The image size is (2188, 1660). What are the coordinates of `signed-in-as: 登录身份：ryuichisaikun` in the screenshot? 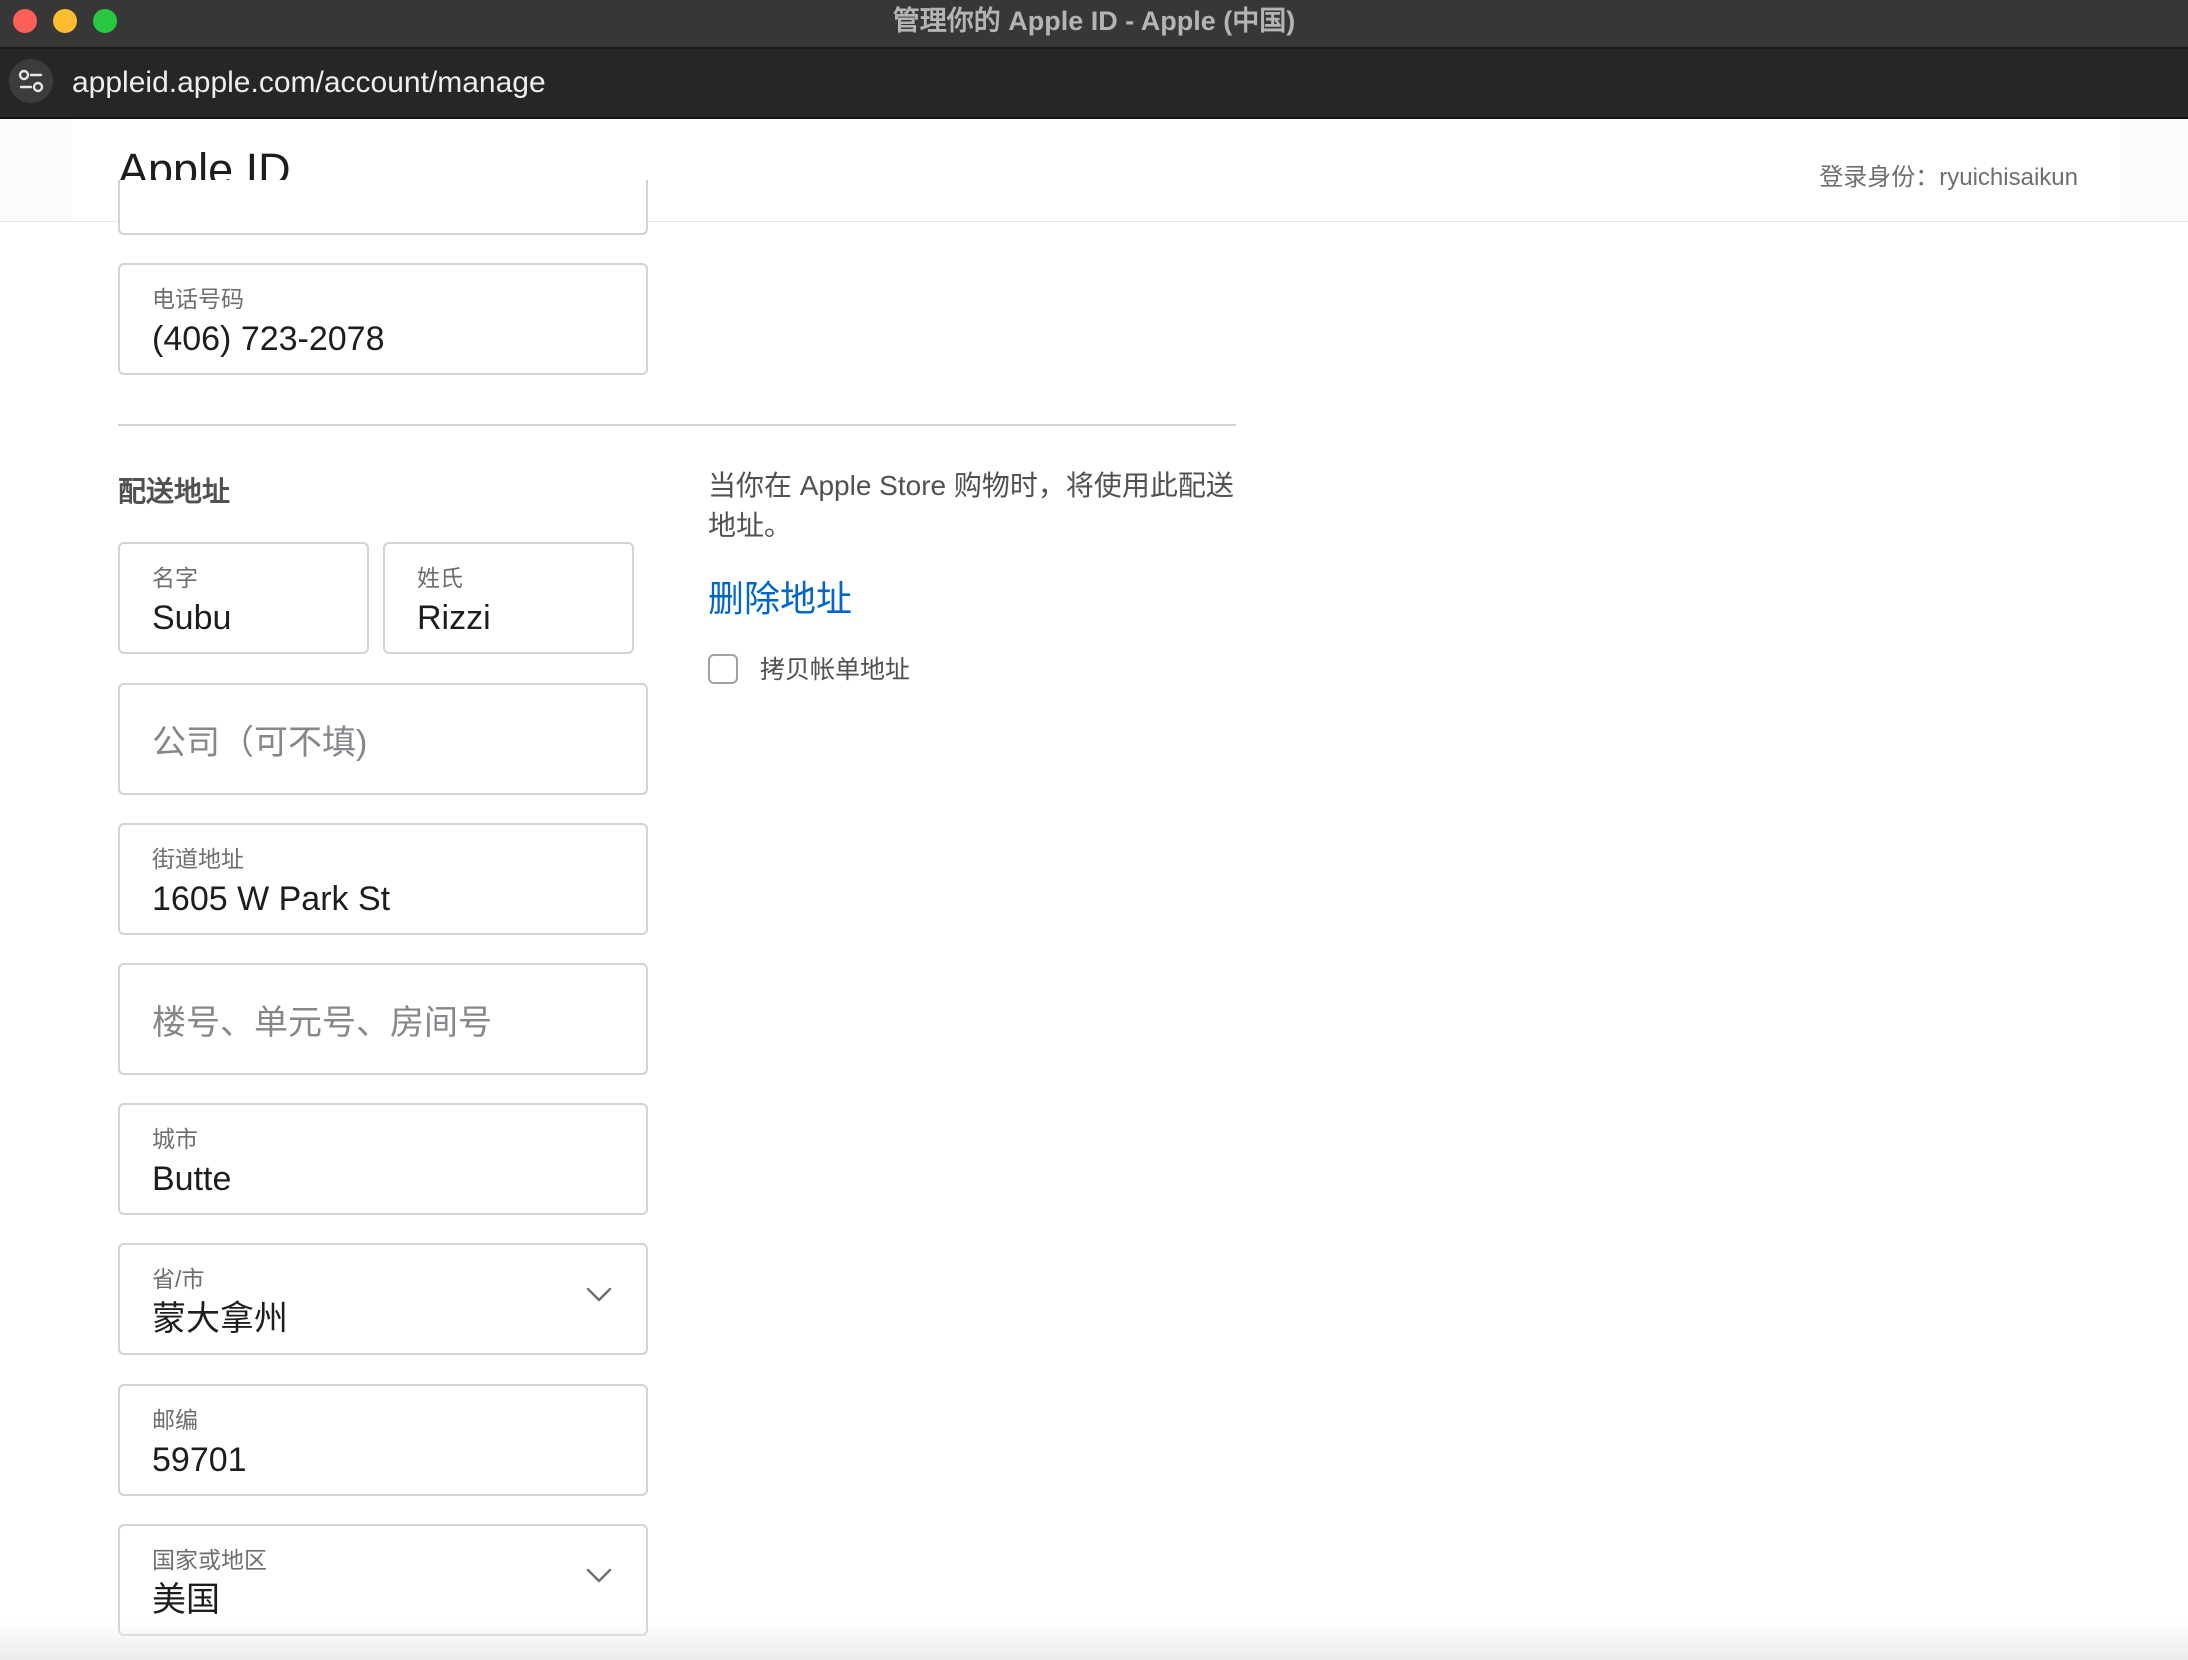 It's located at (1948, 177).